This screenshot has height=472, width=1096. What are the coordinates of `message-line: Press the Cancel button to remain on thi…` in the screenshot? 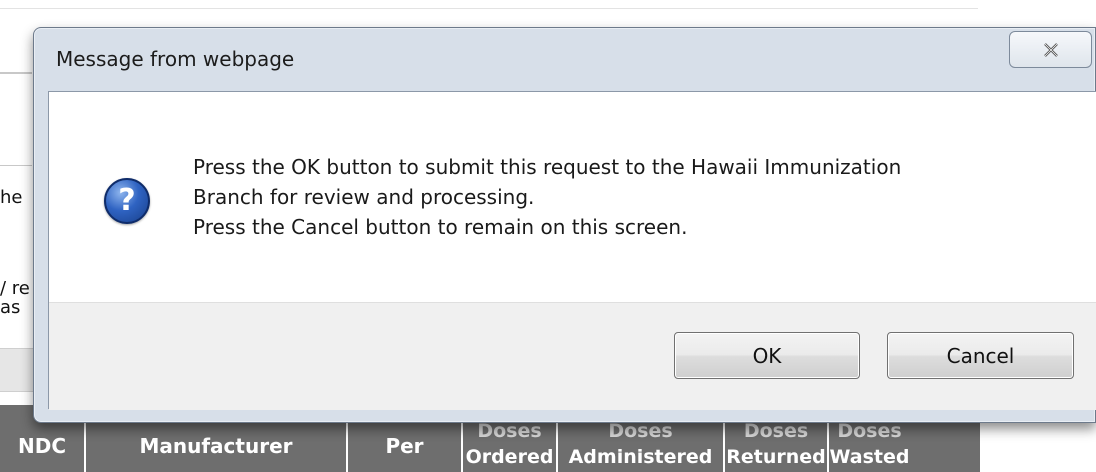 It's located at (440, 227).